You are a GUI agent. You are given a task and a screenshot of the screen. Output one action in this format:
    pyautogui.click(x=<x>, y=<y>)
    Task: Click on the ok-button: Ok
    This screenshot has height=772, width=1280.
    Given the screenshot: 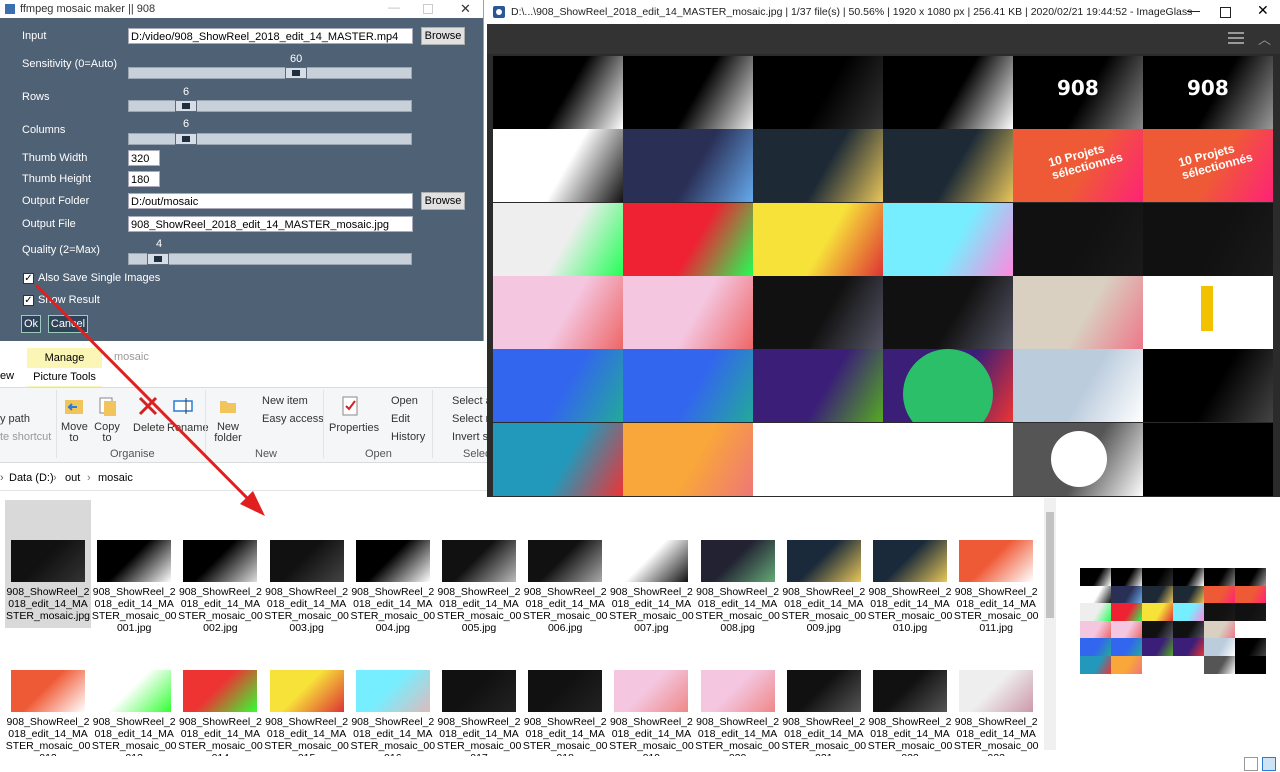 What is the action you would take?
    pyautogui.click(x=31, y=324)
    